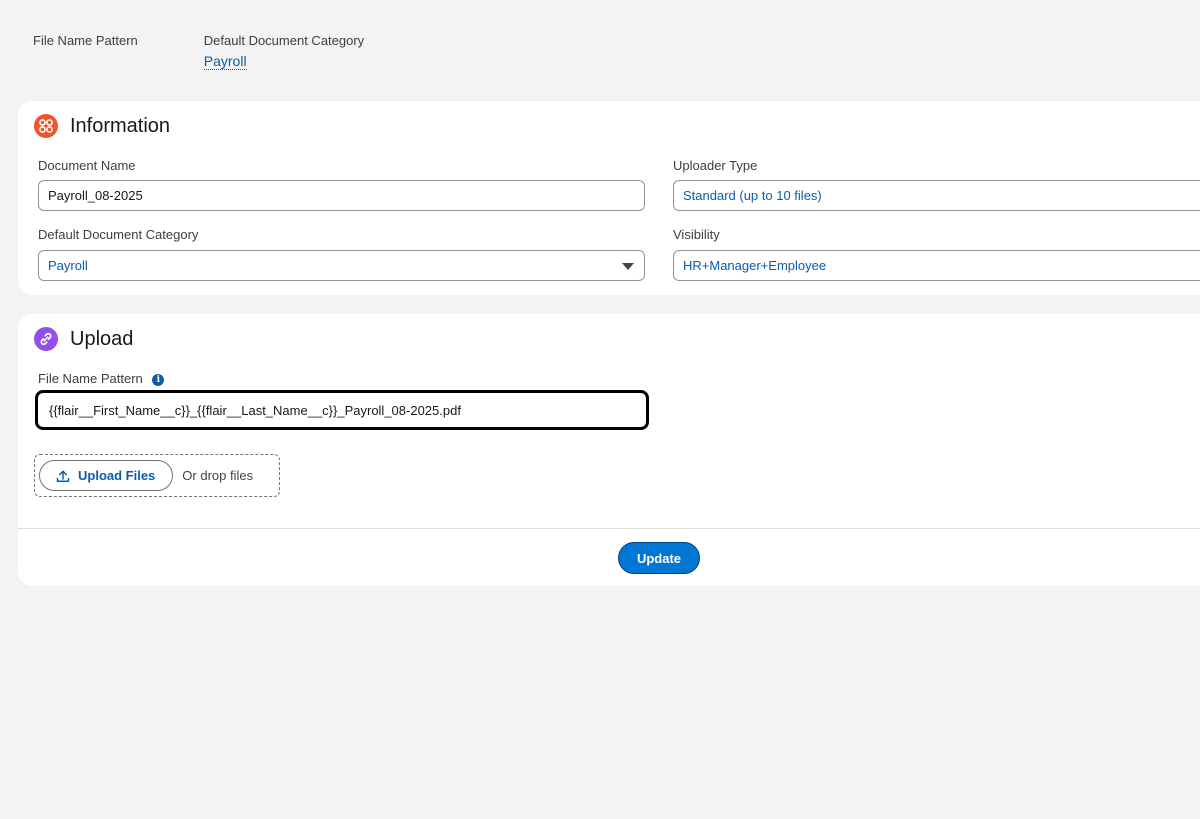 The width and height of the screenshot is (1200, 819). I want to click on default-category-value: Payroll, so click(68, 265).